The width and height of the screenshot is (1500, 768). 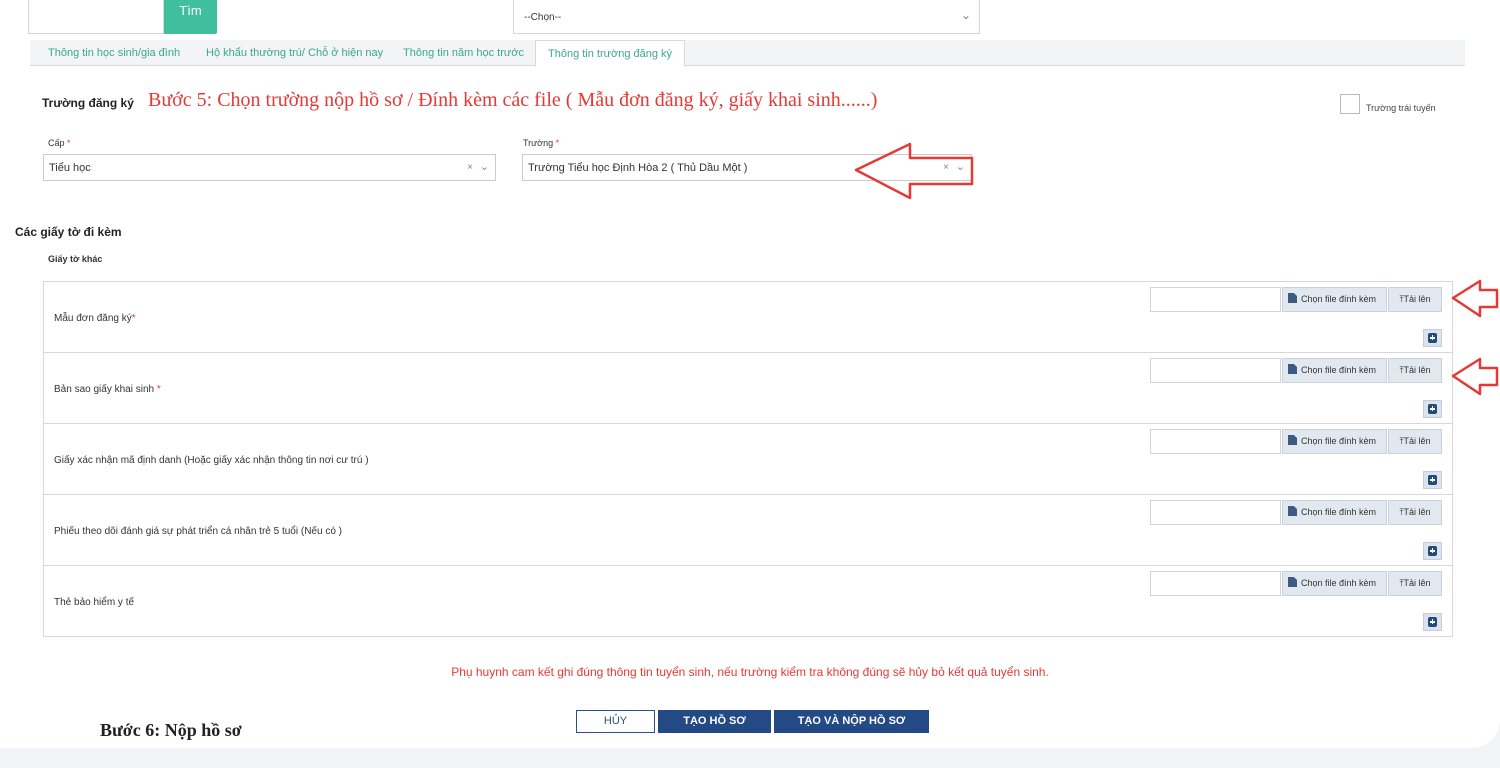 I want to click on arrow-school-icon, so click(x=914, y=171).